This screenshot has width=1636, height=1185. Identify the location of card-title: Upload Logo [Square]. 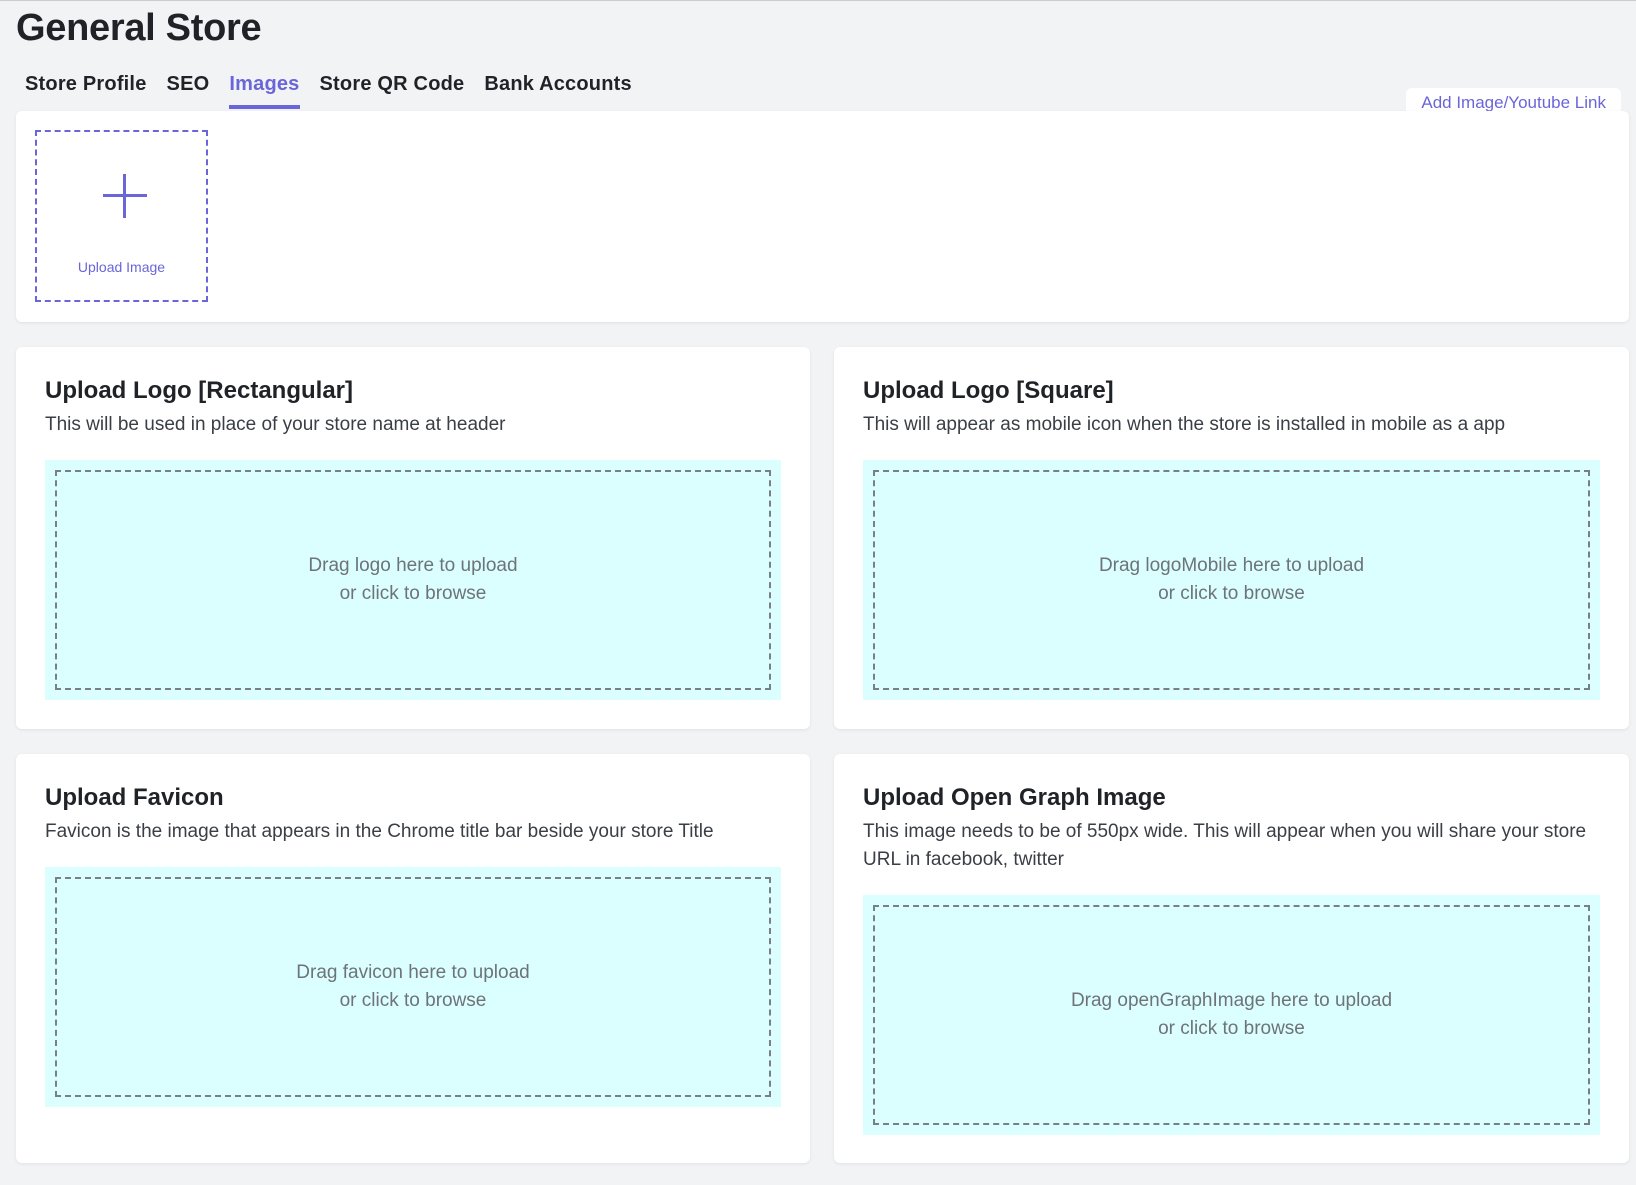
(988, 390).